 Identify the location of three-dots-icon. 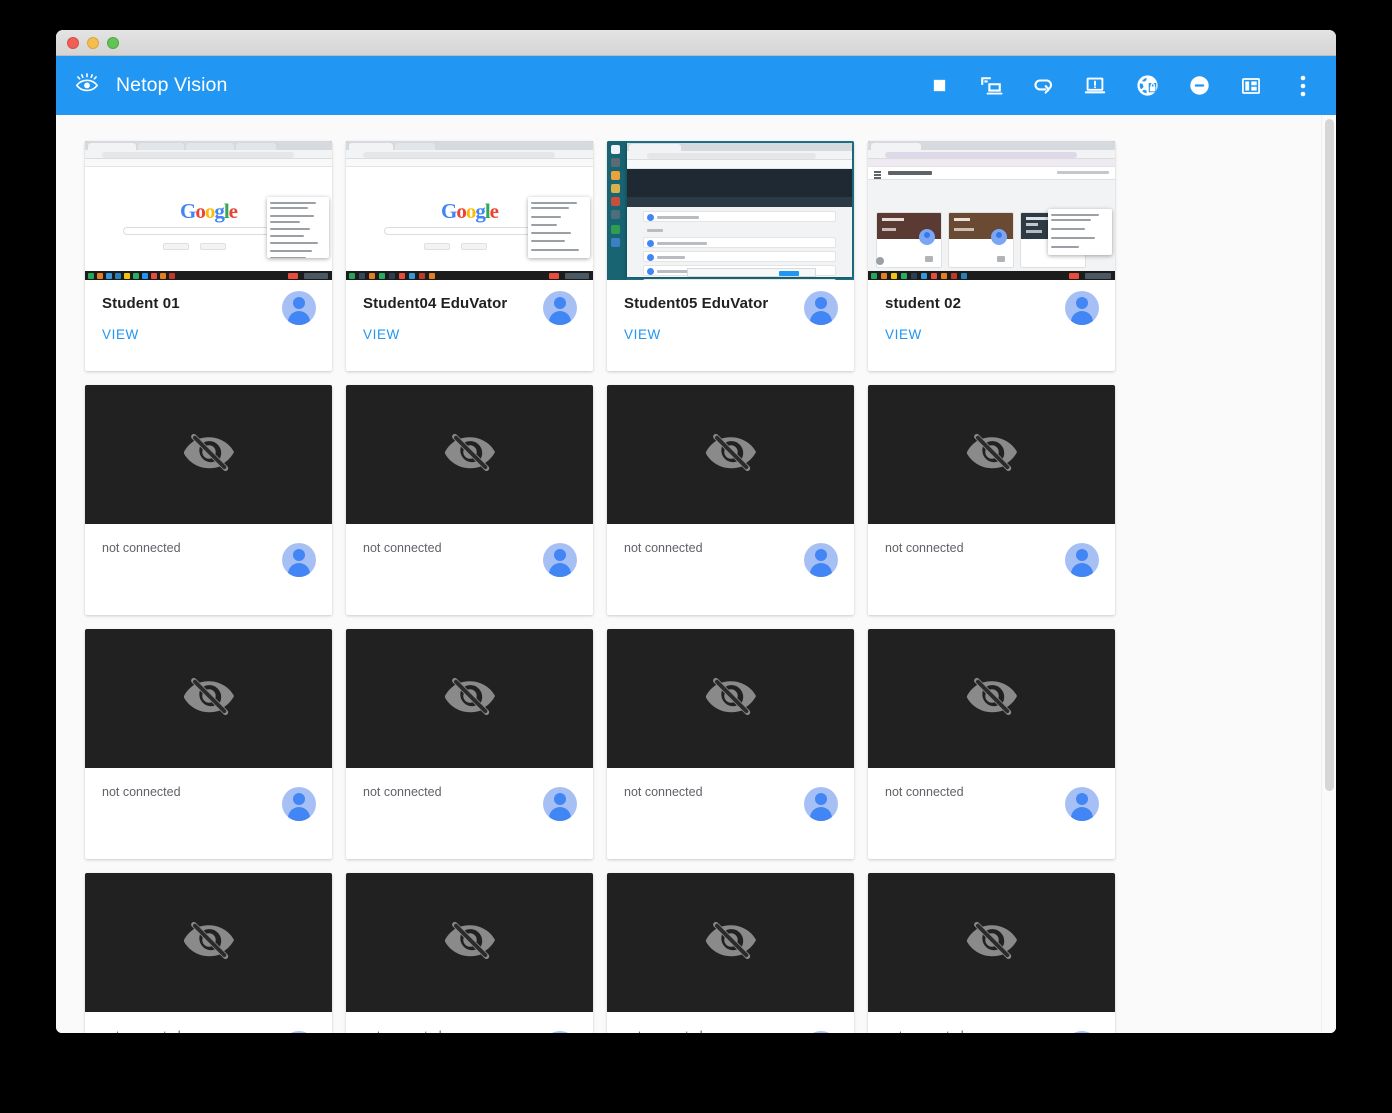
(1303, 86).